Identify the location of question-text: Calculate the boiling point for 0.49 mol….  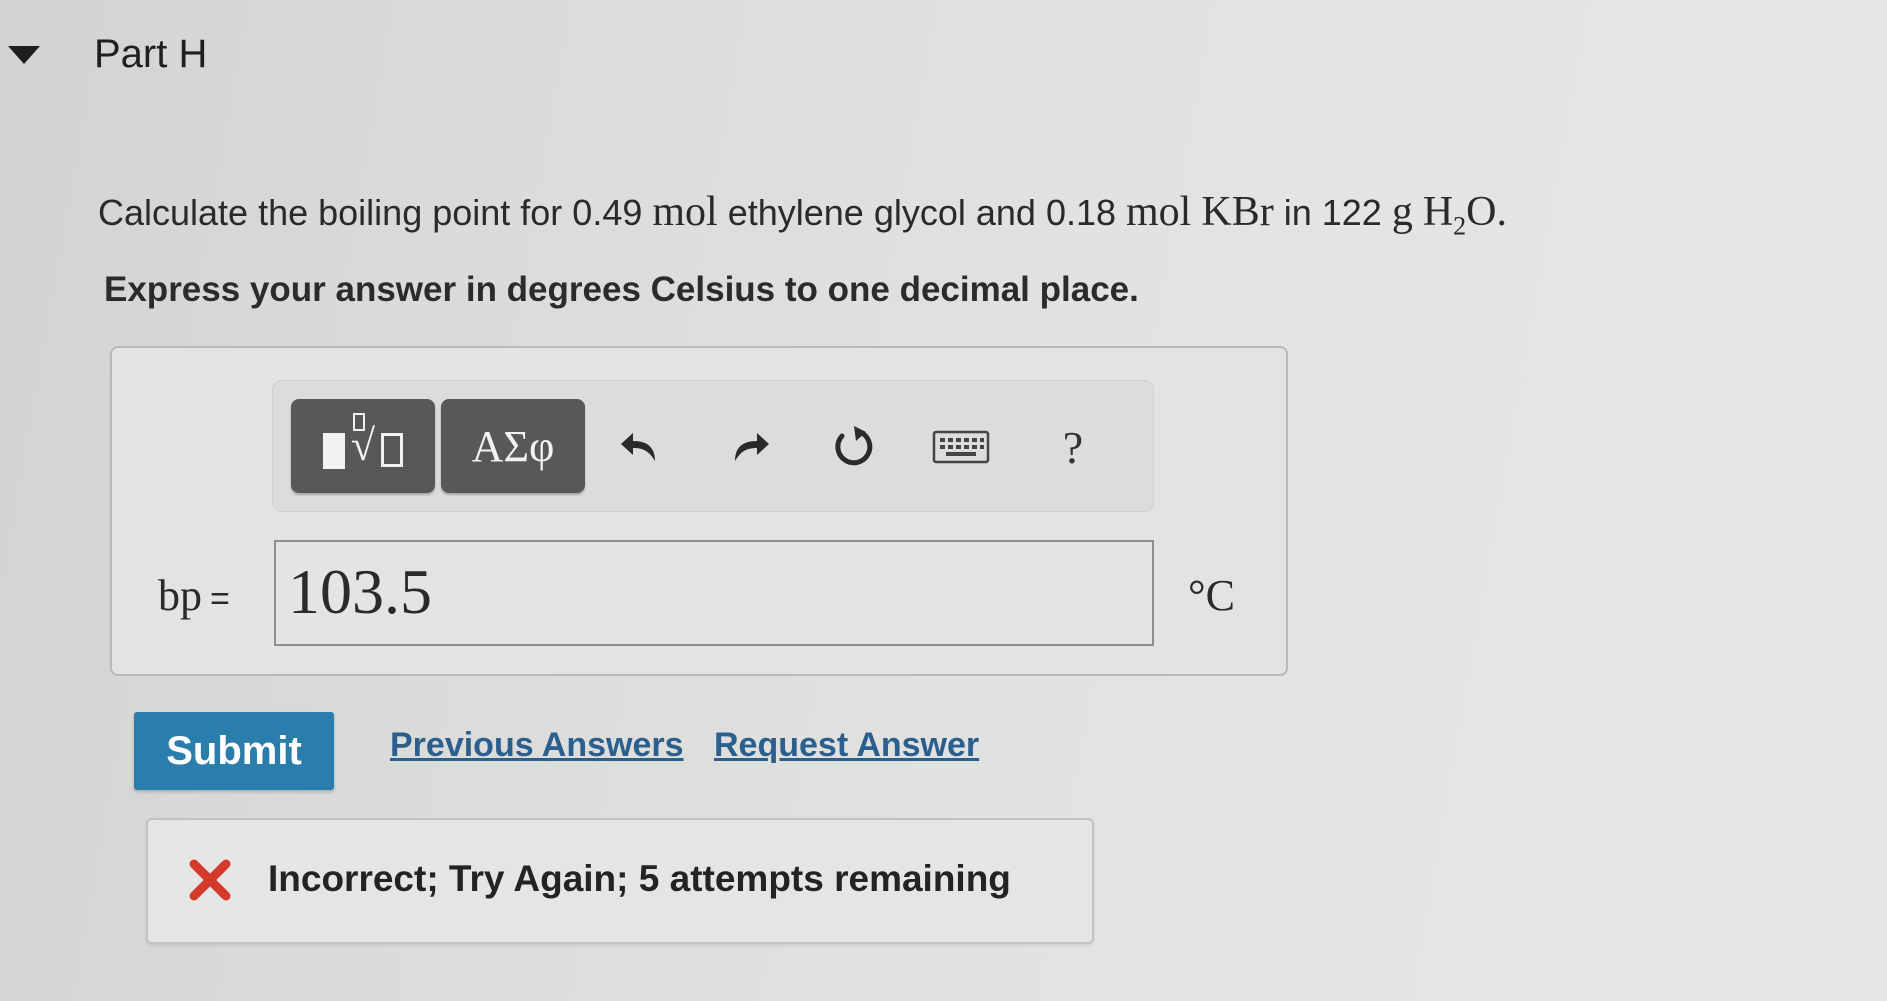
(802, 214).